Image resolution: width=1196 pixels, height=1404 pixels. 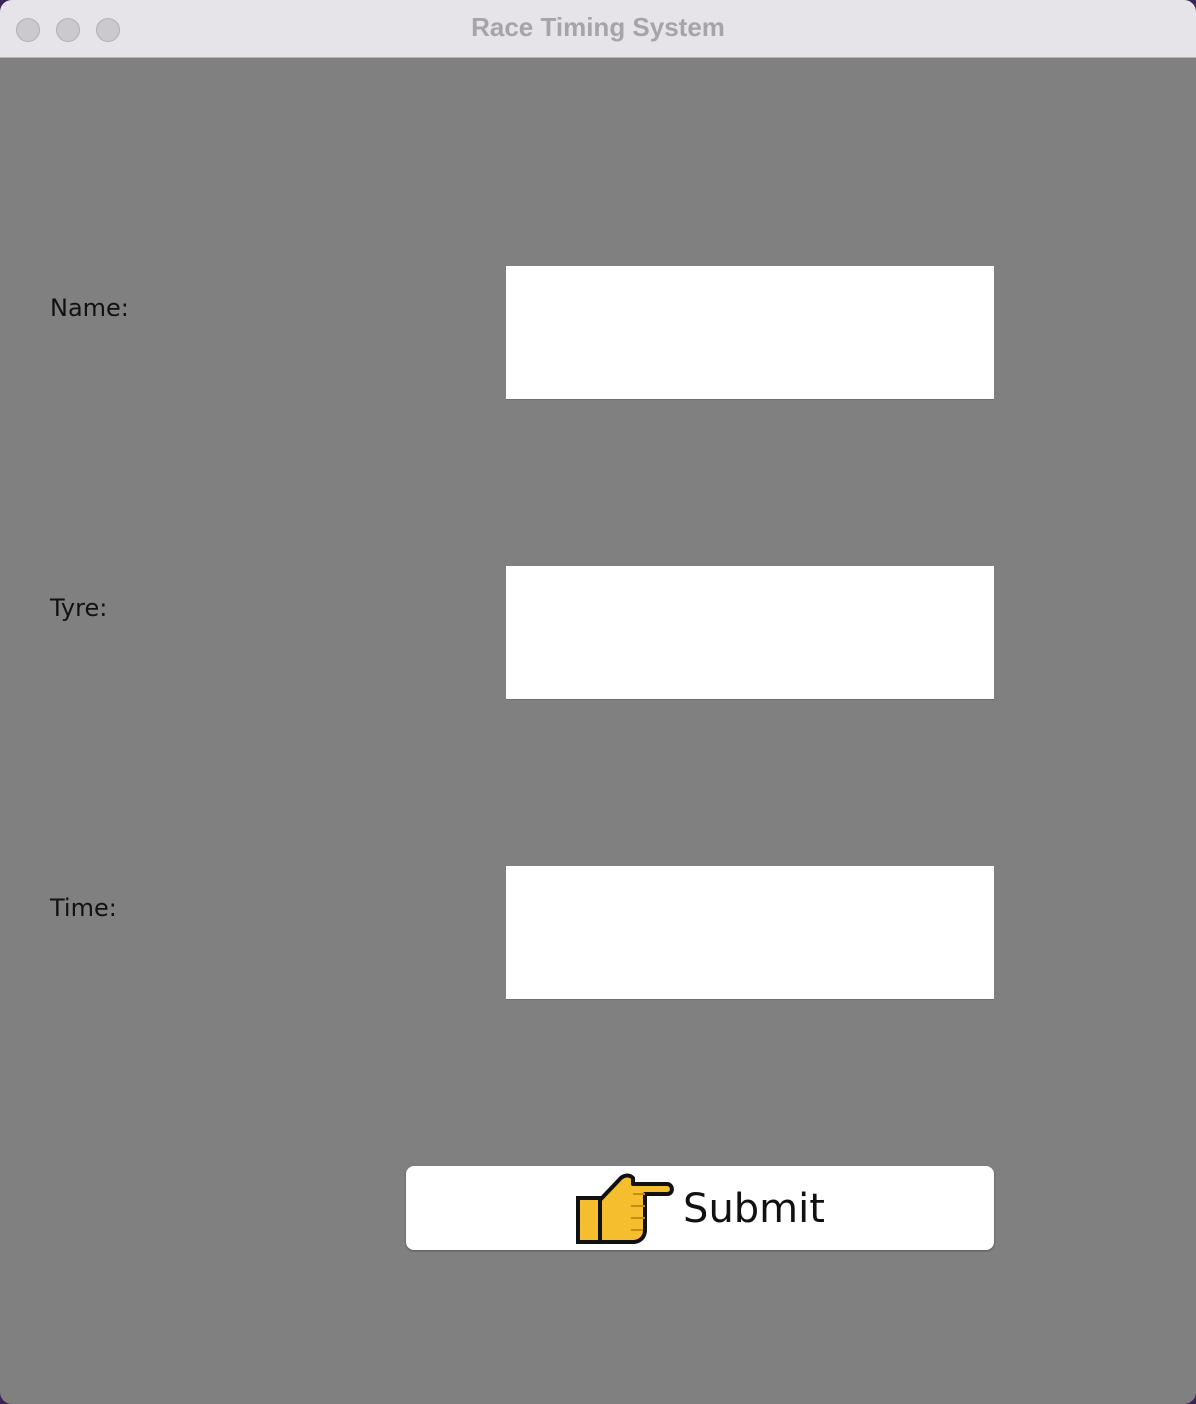 What do you see at coordinates (750, 333) in the screenshot?
I see `name-input` at bounding box center [750, 333].